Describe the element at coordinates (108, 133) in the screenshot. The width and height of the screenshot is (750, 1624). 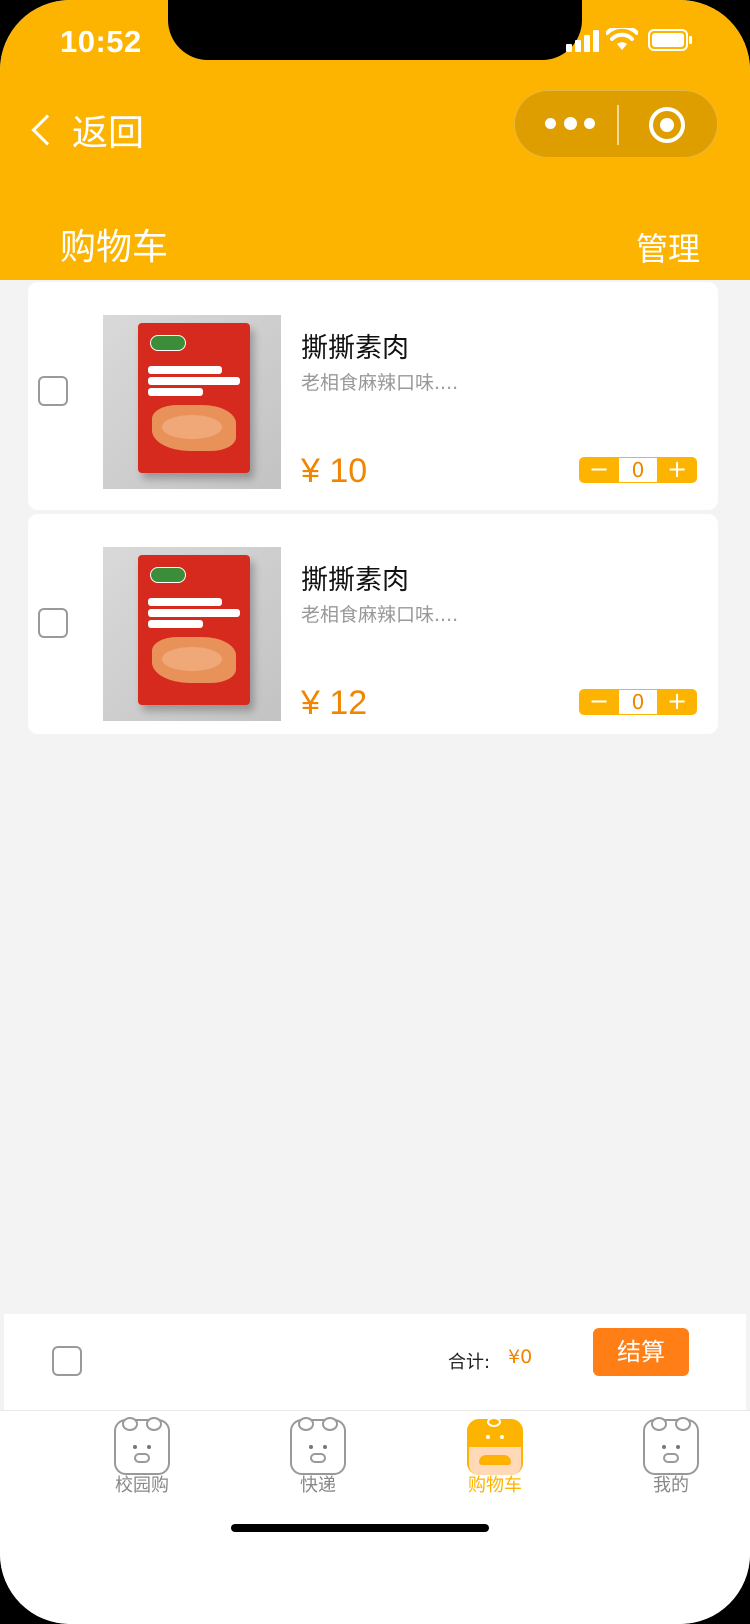
I see `back-label: 返回` at that location.